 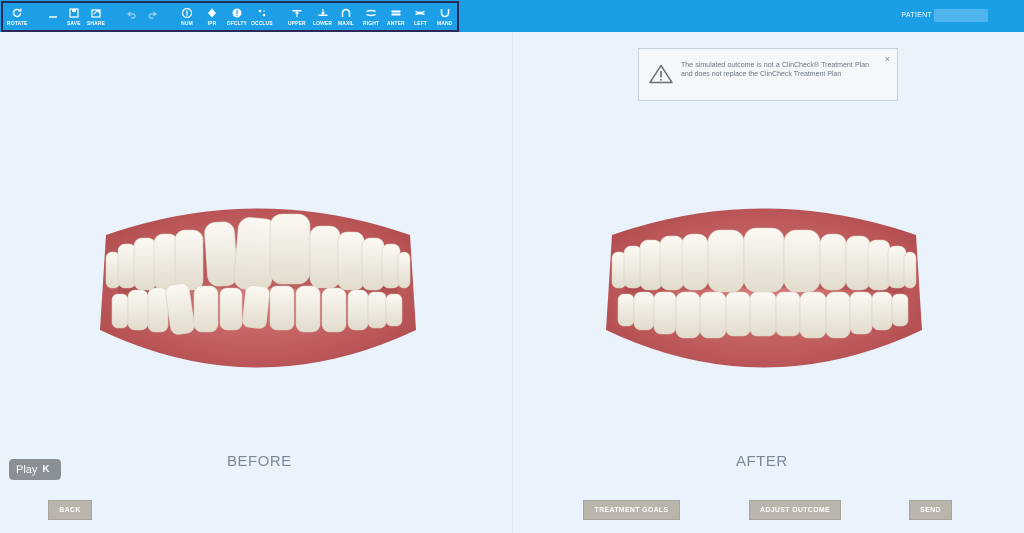 I want to click on occlusion-label: OCCLUS, so click(x=262, y=24).